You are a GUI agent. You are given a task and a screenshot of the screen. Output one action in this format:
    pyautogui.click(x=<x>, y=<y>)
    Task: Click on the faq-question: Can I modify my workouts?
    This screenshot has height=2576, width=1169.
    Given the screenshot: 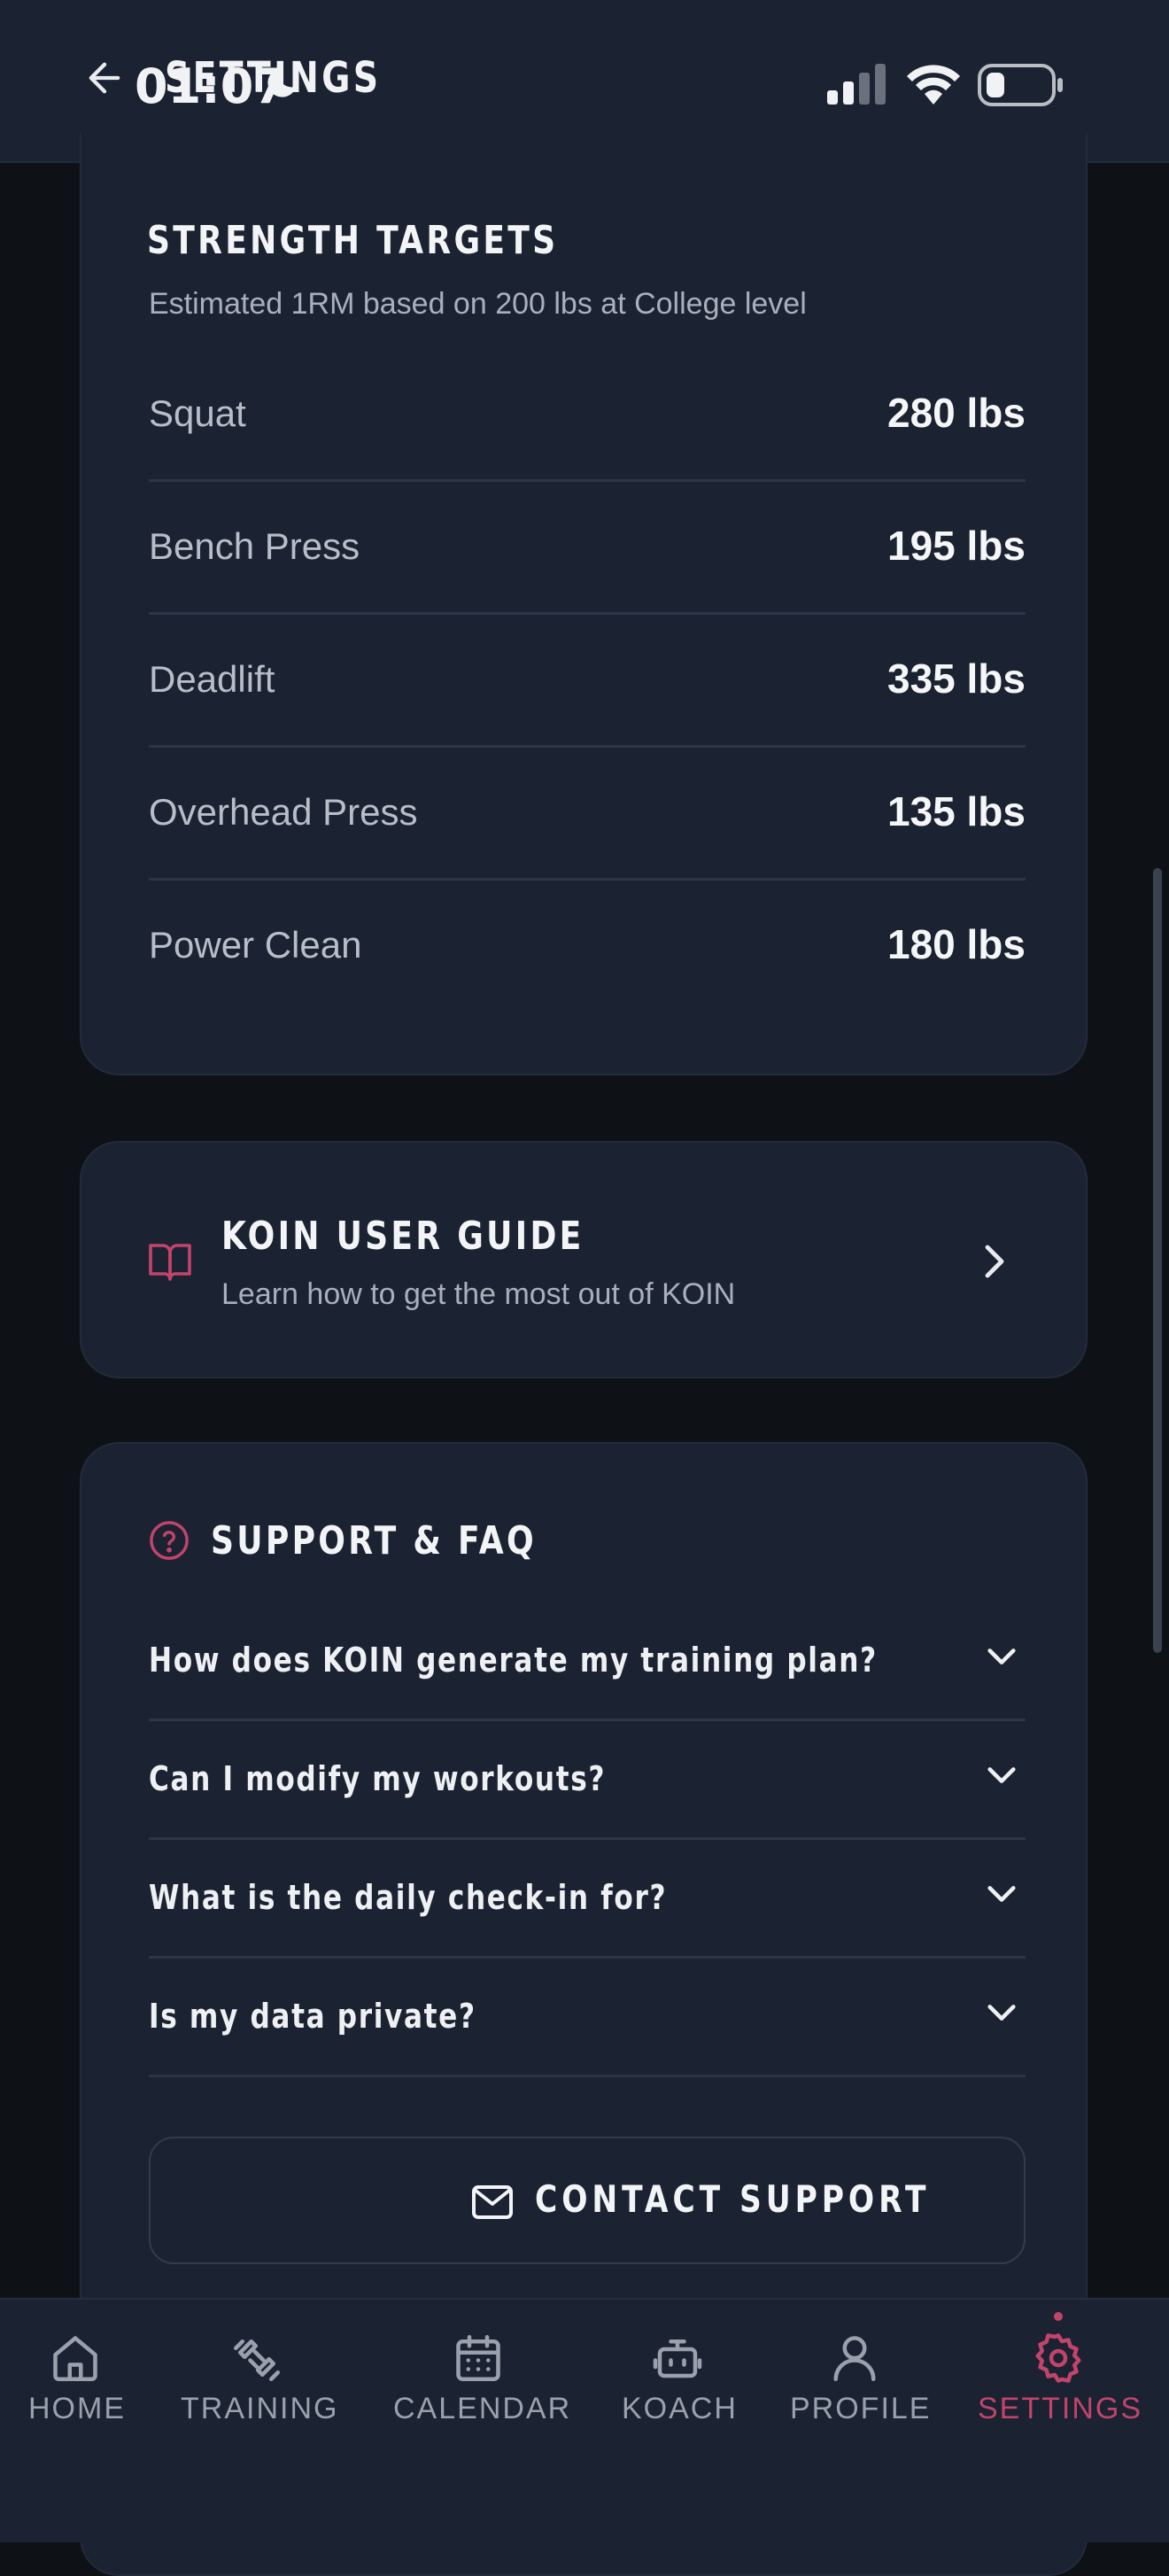 What is the action you would take?
    pyautogui.click(x=378, y=1778)
    